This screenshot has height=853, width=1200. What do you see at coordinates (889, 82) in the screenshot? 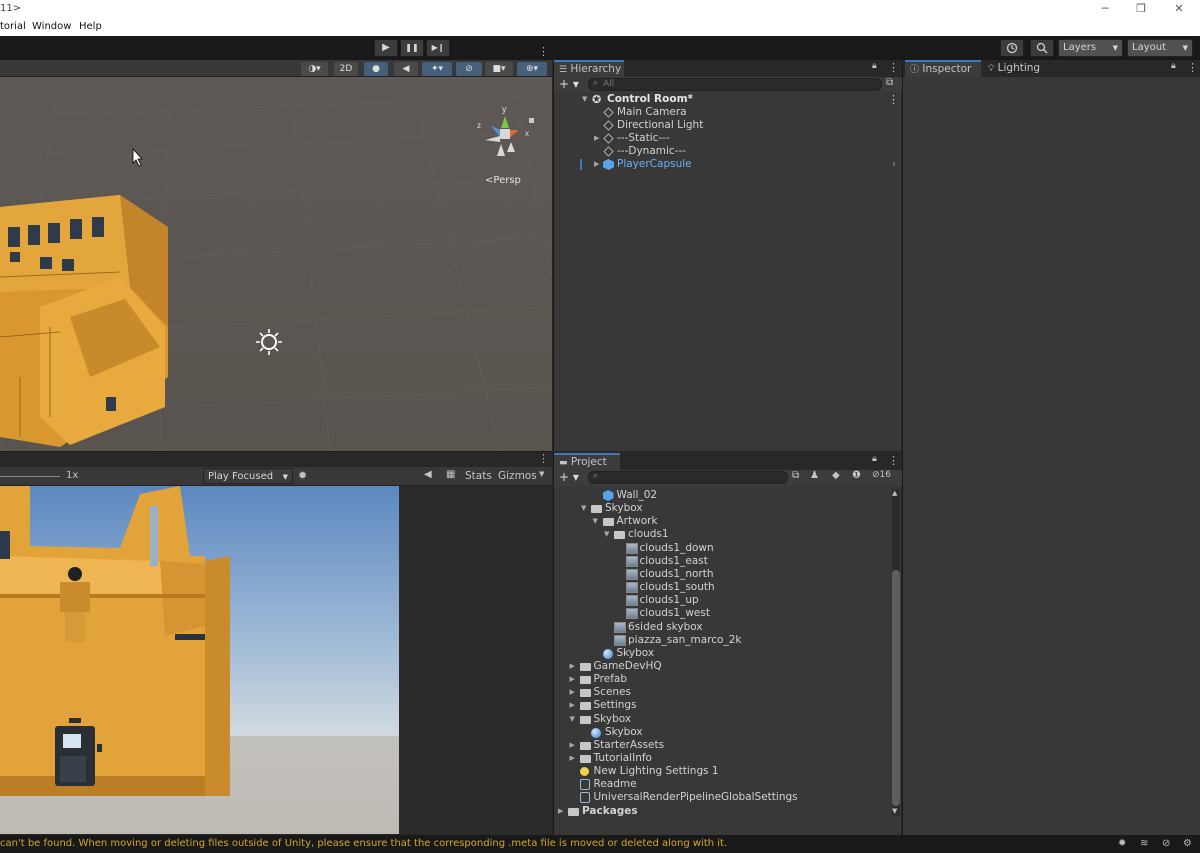
I see `scene-visibility-icon: ⧉` at bounding box center [889, 82].